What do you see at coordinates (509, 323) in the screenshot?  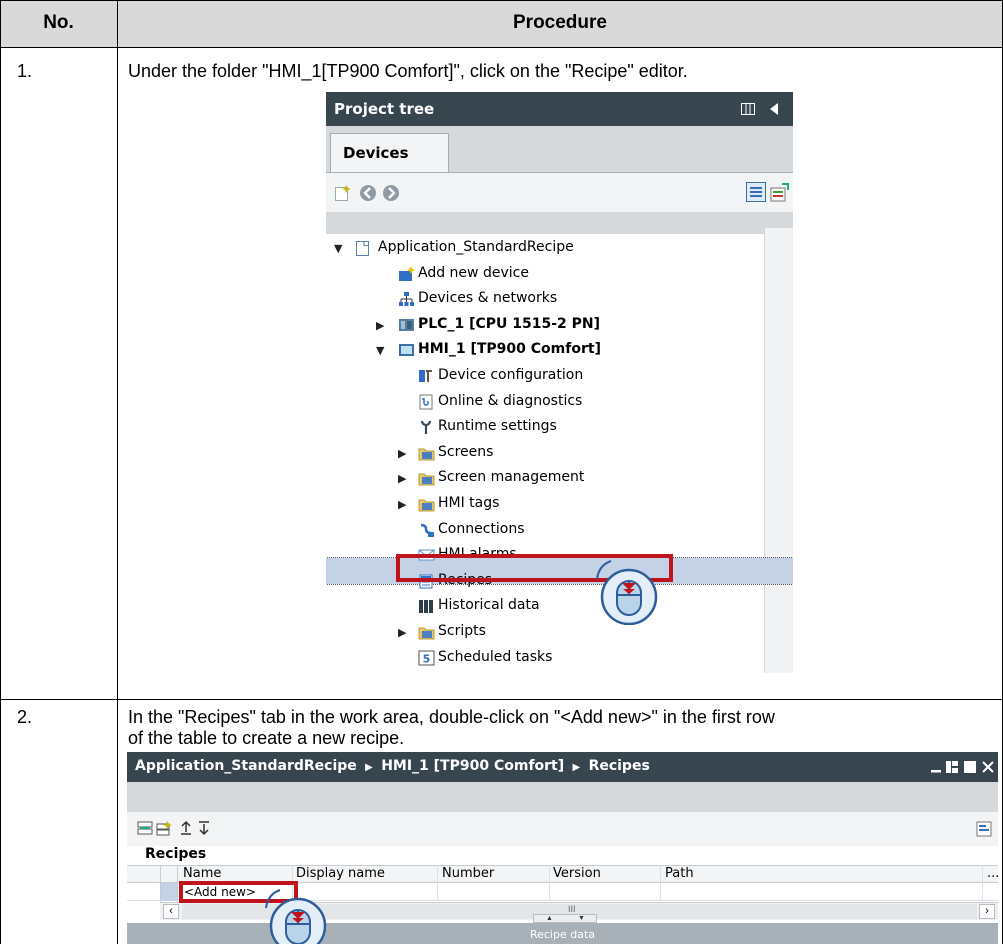 I see `tree-item-label: PLC_1 [CPU 1515-2 PN]` at bounding box center [509, 323].